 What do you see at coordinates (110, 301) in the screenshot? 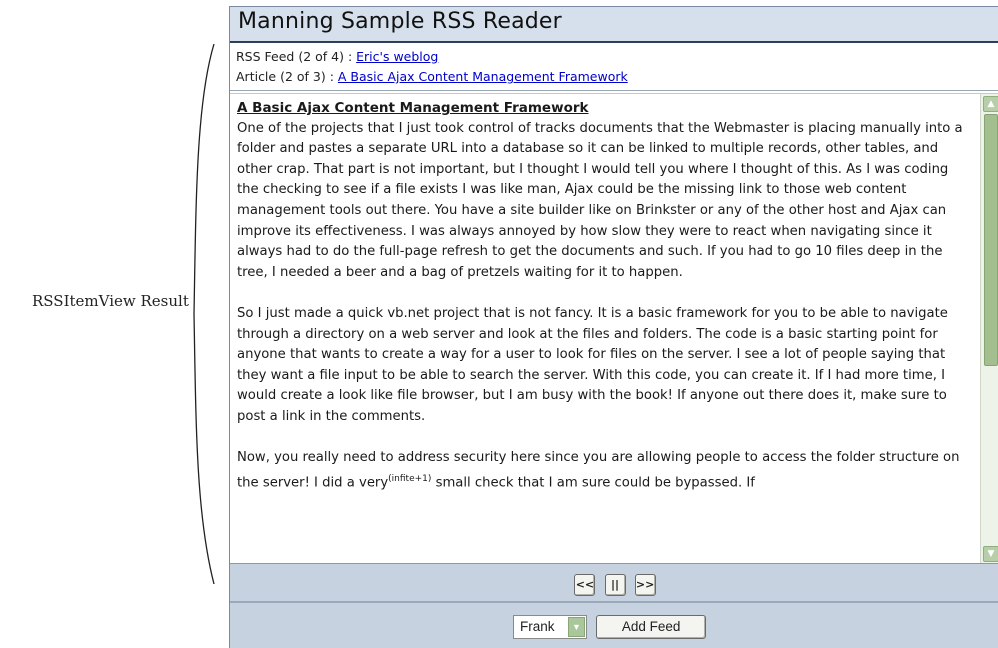
I see `annotation-label: RSSItemView Result` at bounding box center [110, 301].